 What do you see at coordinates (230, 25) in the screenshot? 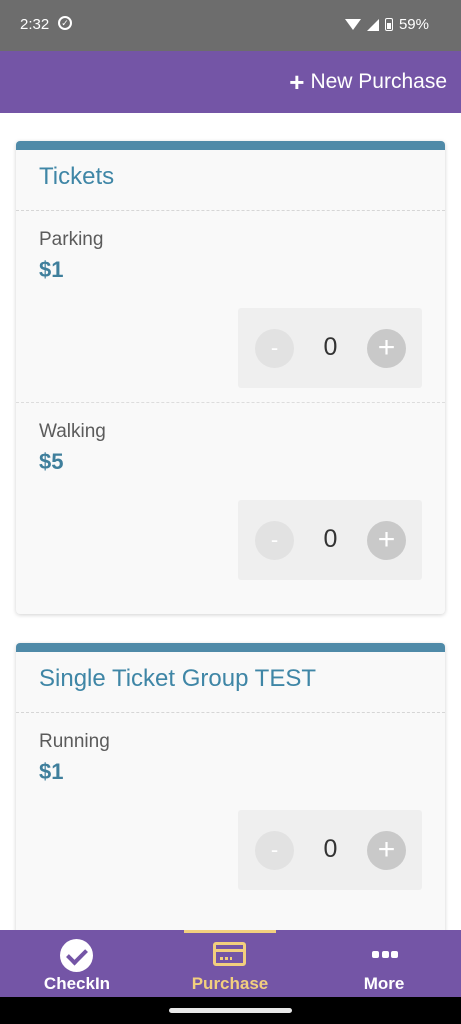
I see `status-bar: 2:32 ✓ 59%` at bounding box center [230, 25].